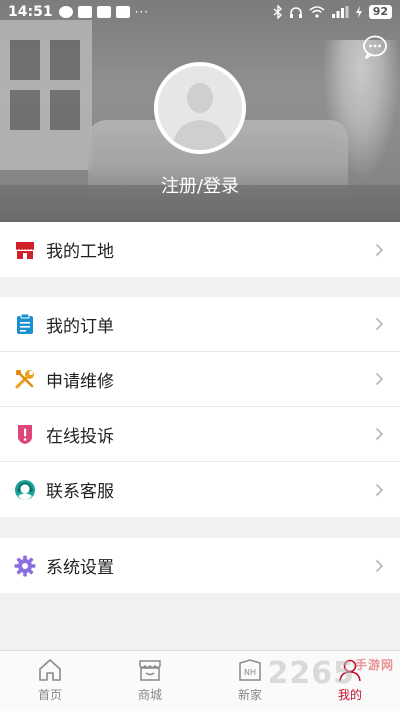 Image resolution: width=400 pixels, height=711 pixels. Describe the element at coordinates (30, 12) in the screenshot. I see `status-time: 14:51` at that location.